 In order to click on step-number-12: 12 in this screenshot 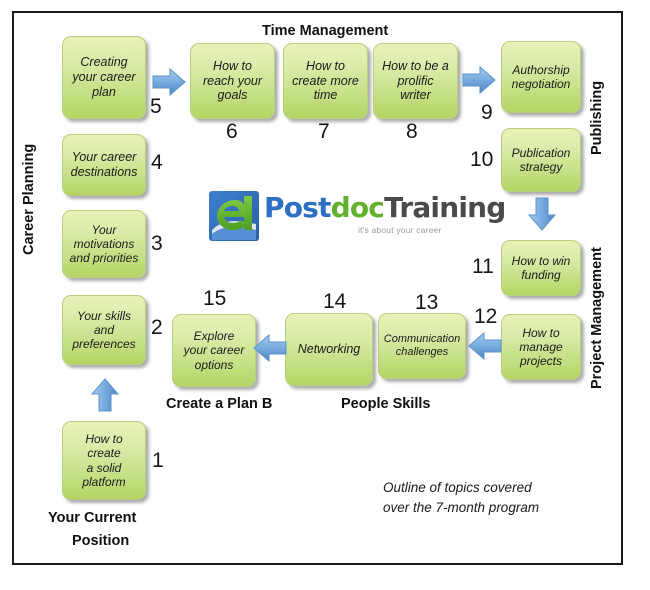, I will do `click(486, 316)`.